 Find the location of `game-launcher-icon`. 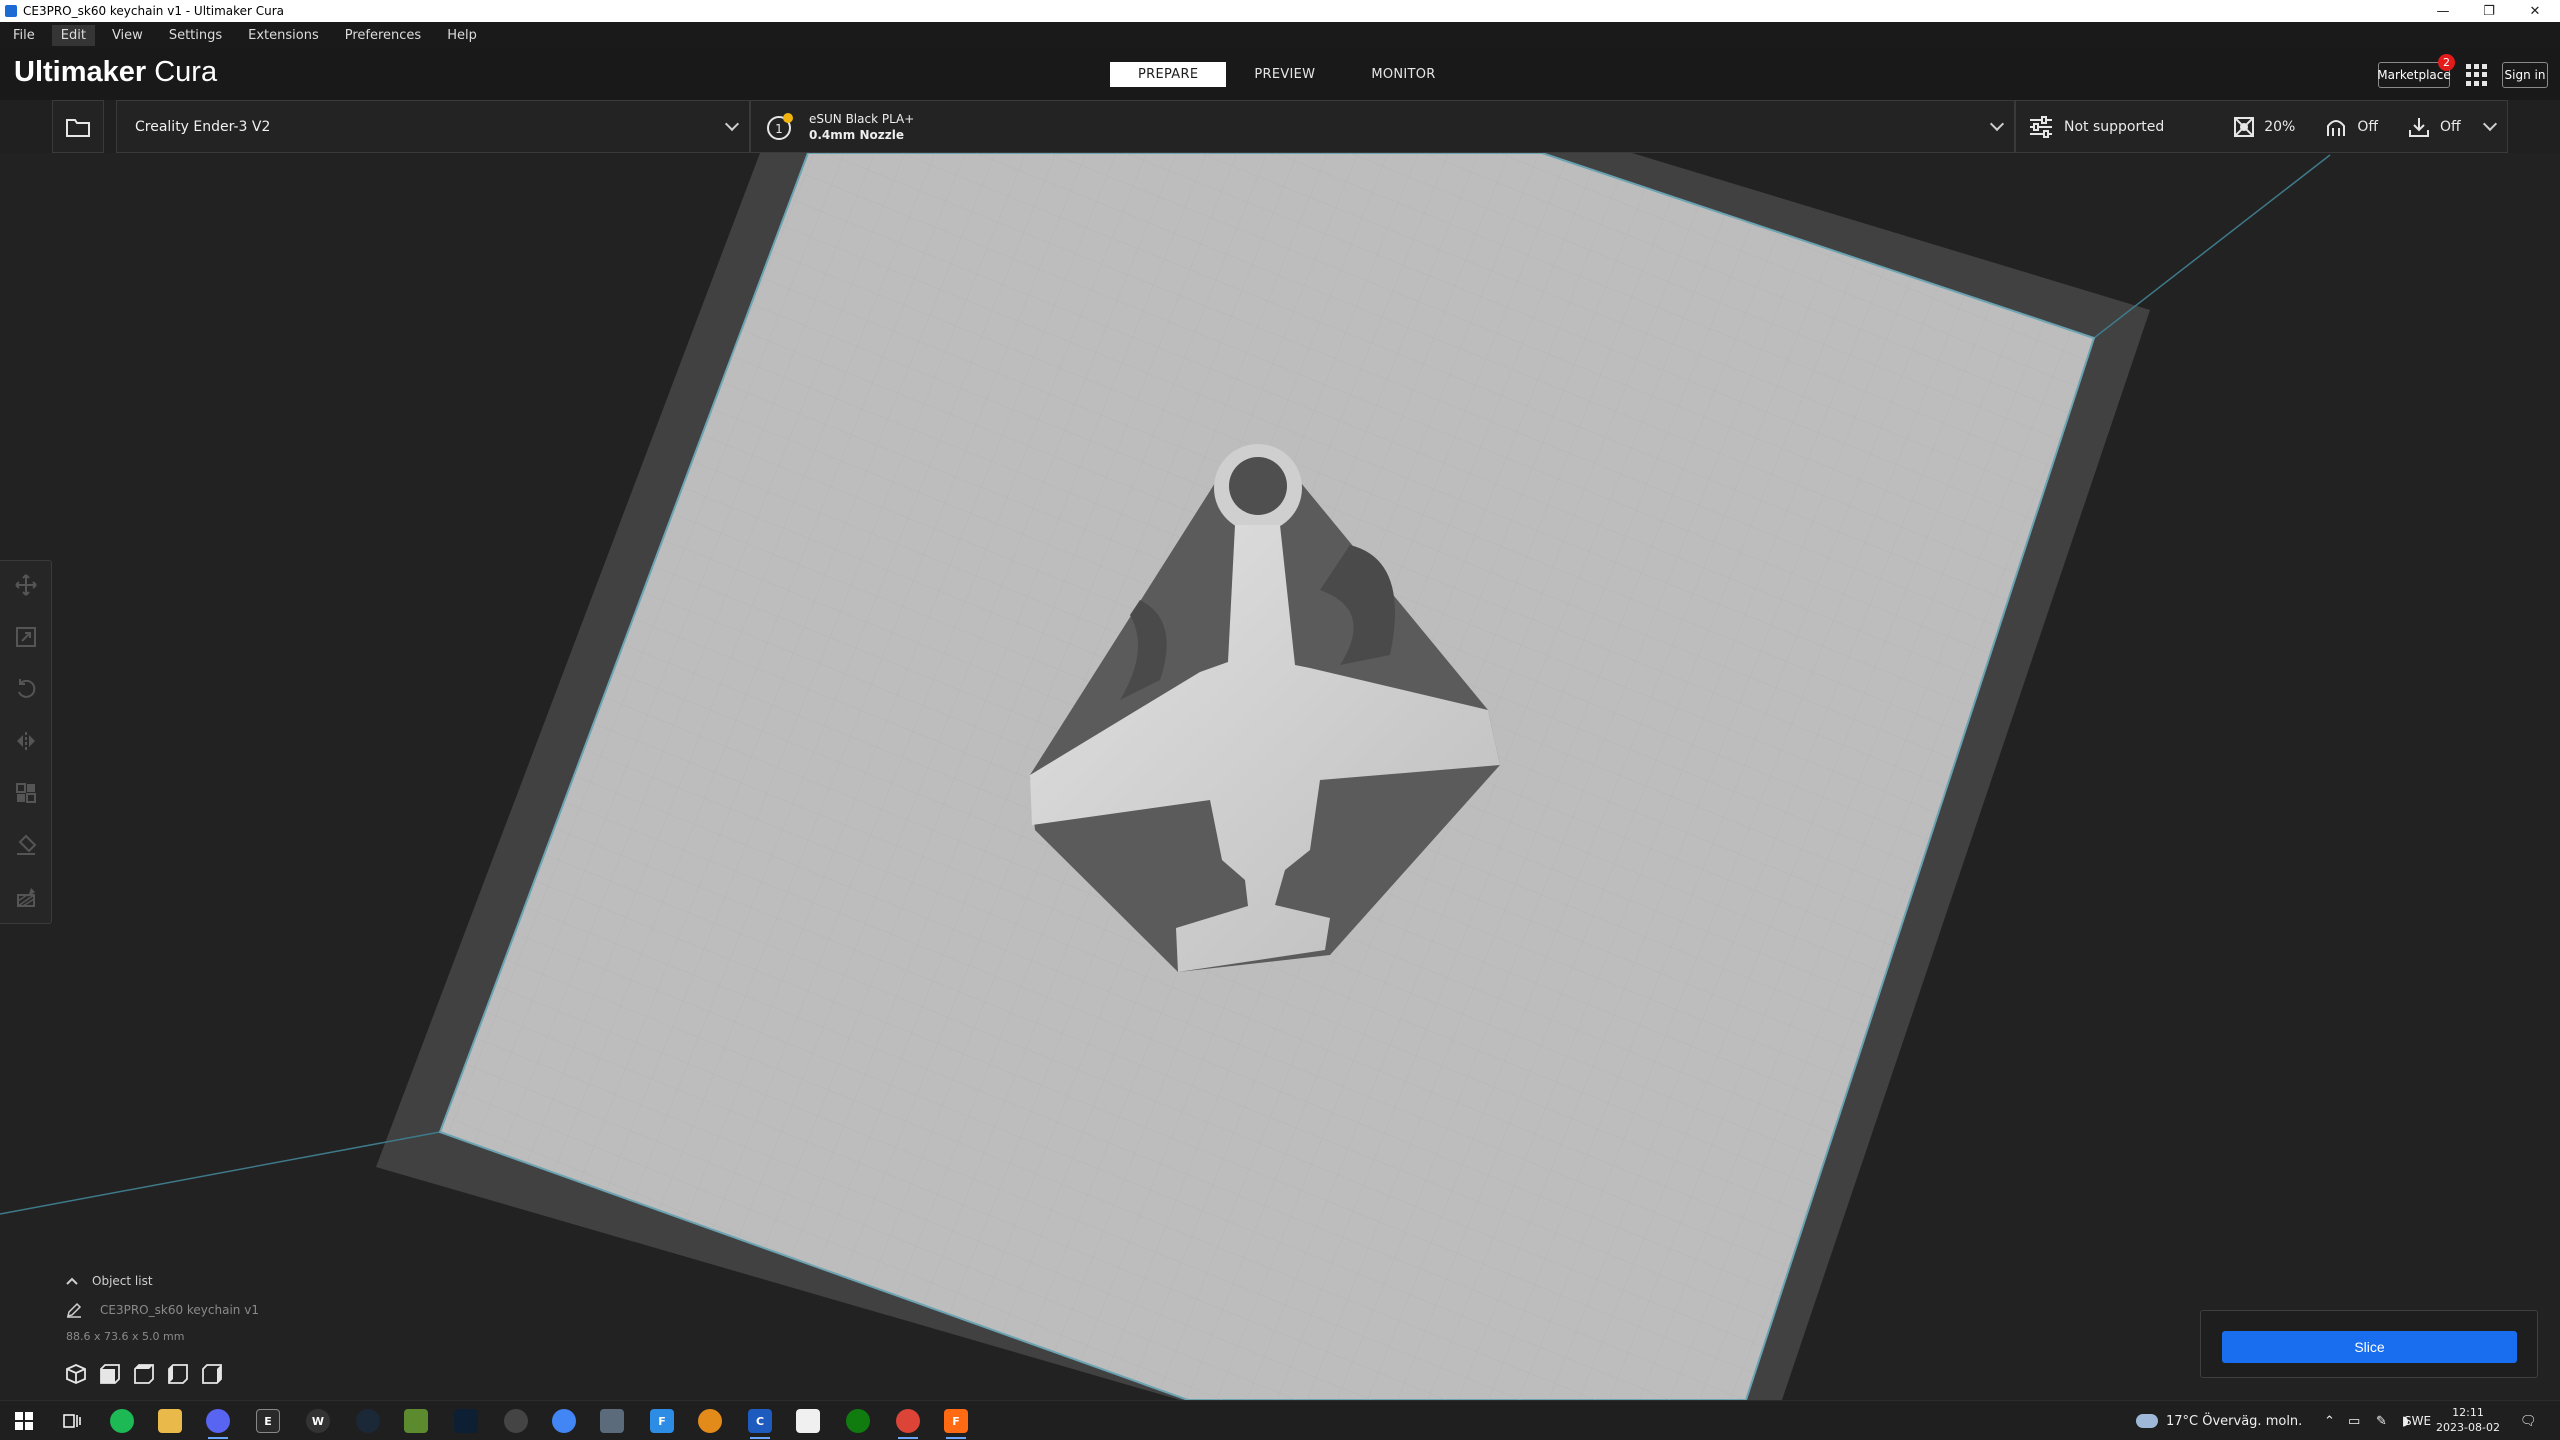

game-launcher-icon is located at coordinates (516, 1421).